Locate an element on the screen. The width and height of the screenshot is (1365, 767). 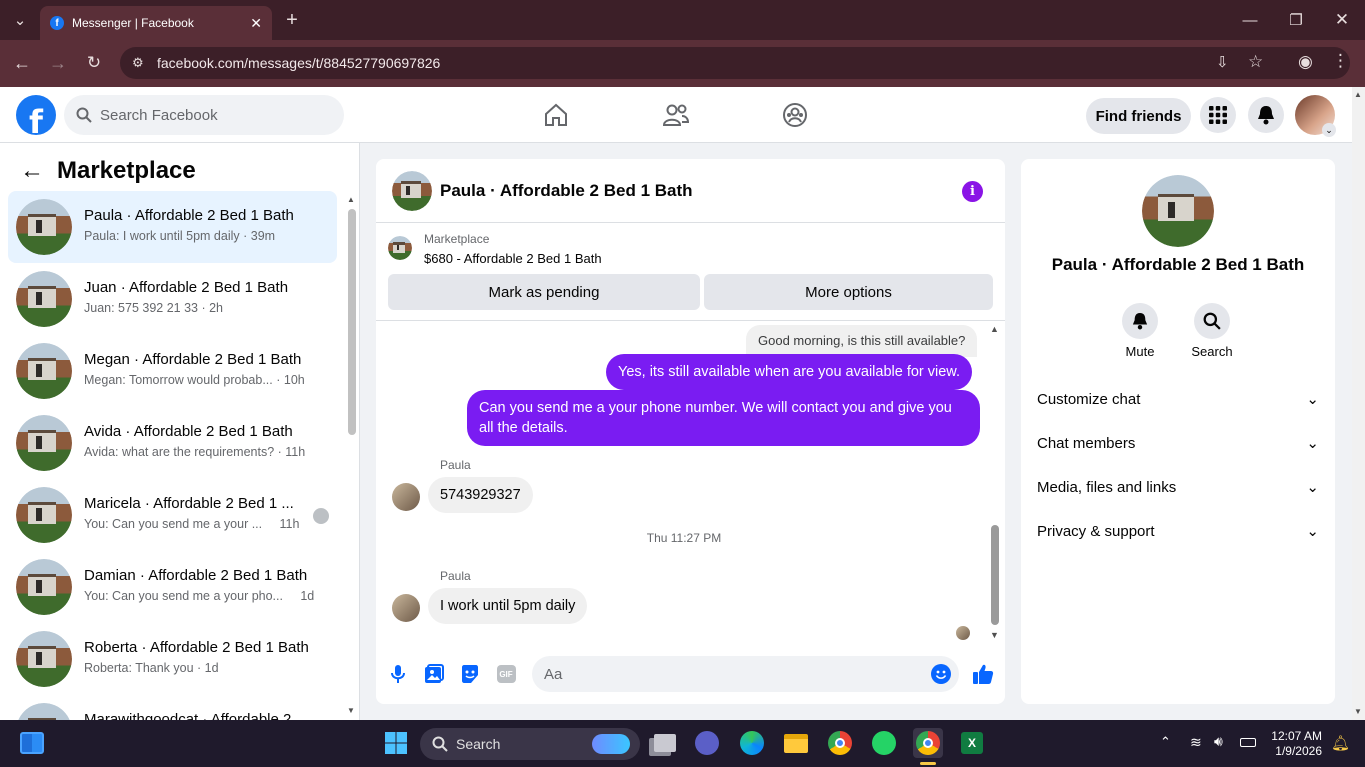
page-scrollbar: ▲ ▼ is located at coordinates (1358, 403).